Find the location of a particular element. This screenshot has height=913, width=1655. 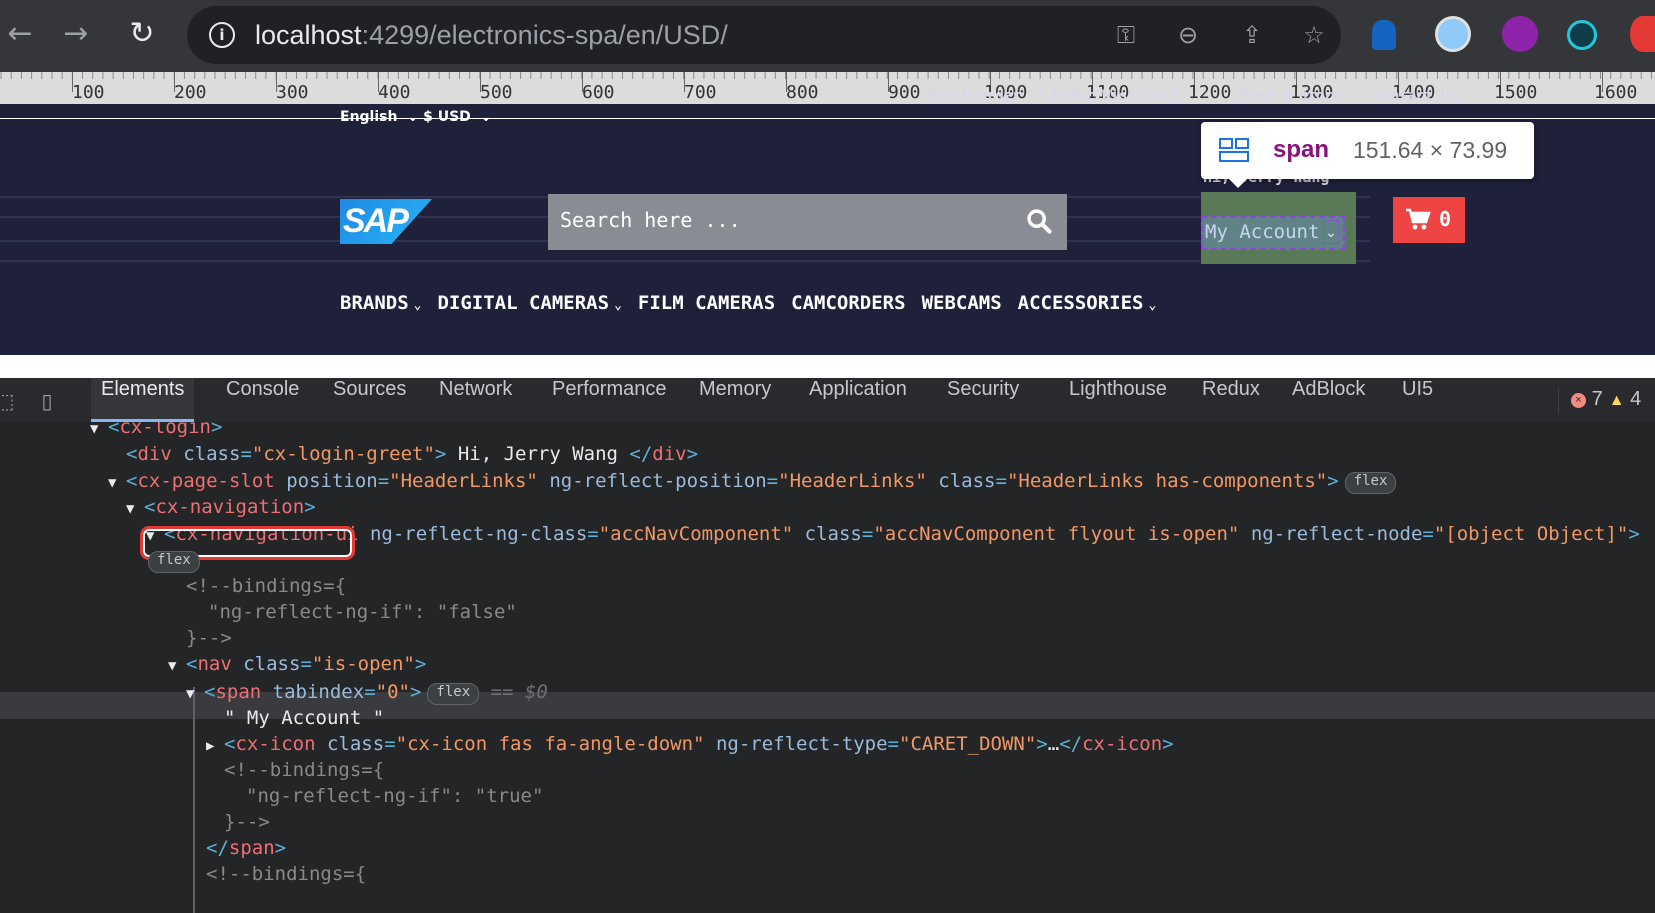

tab-sources: Sources is located at coordinates (369, 400).